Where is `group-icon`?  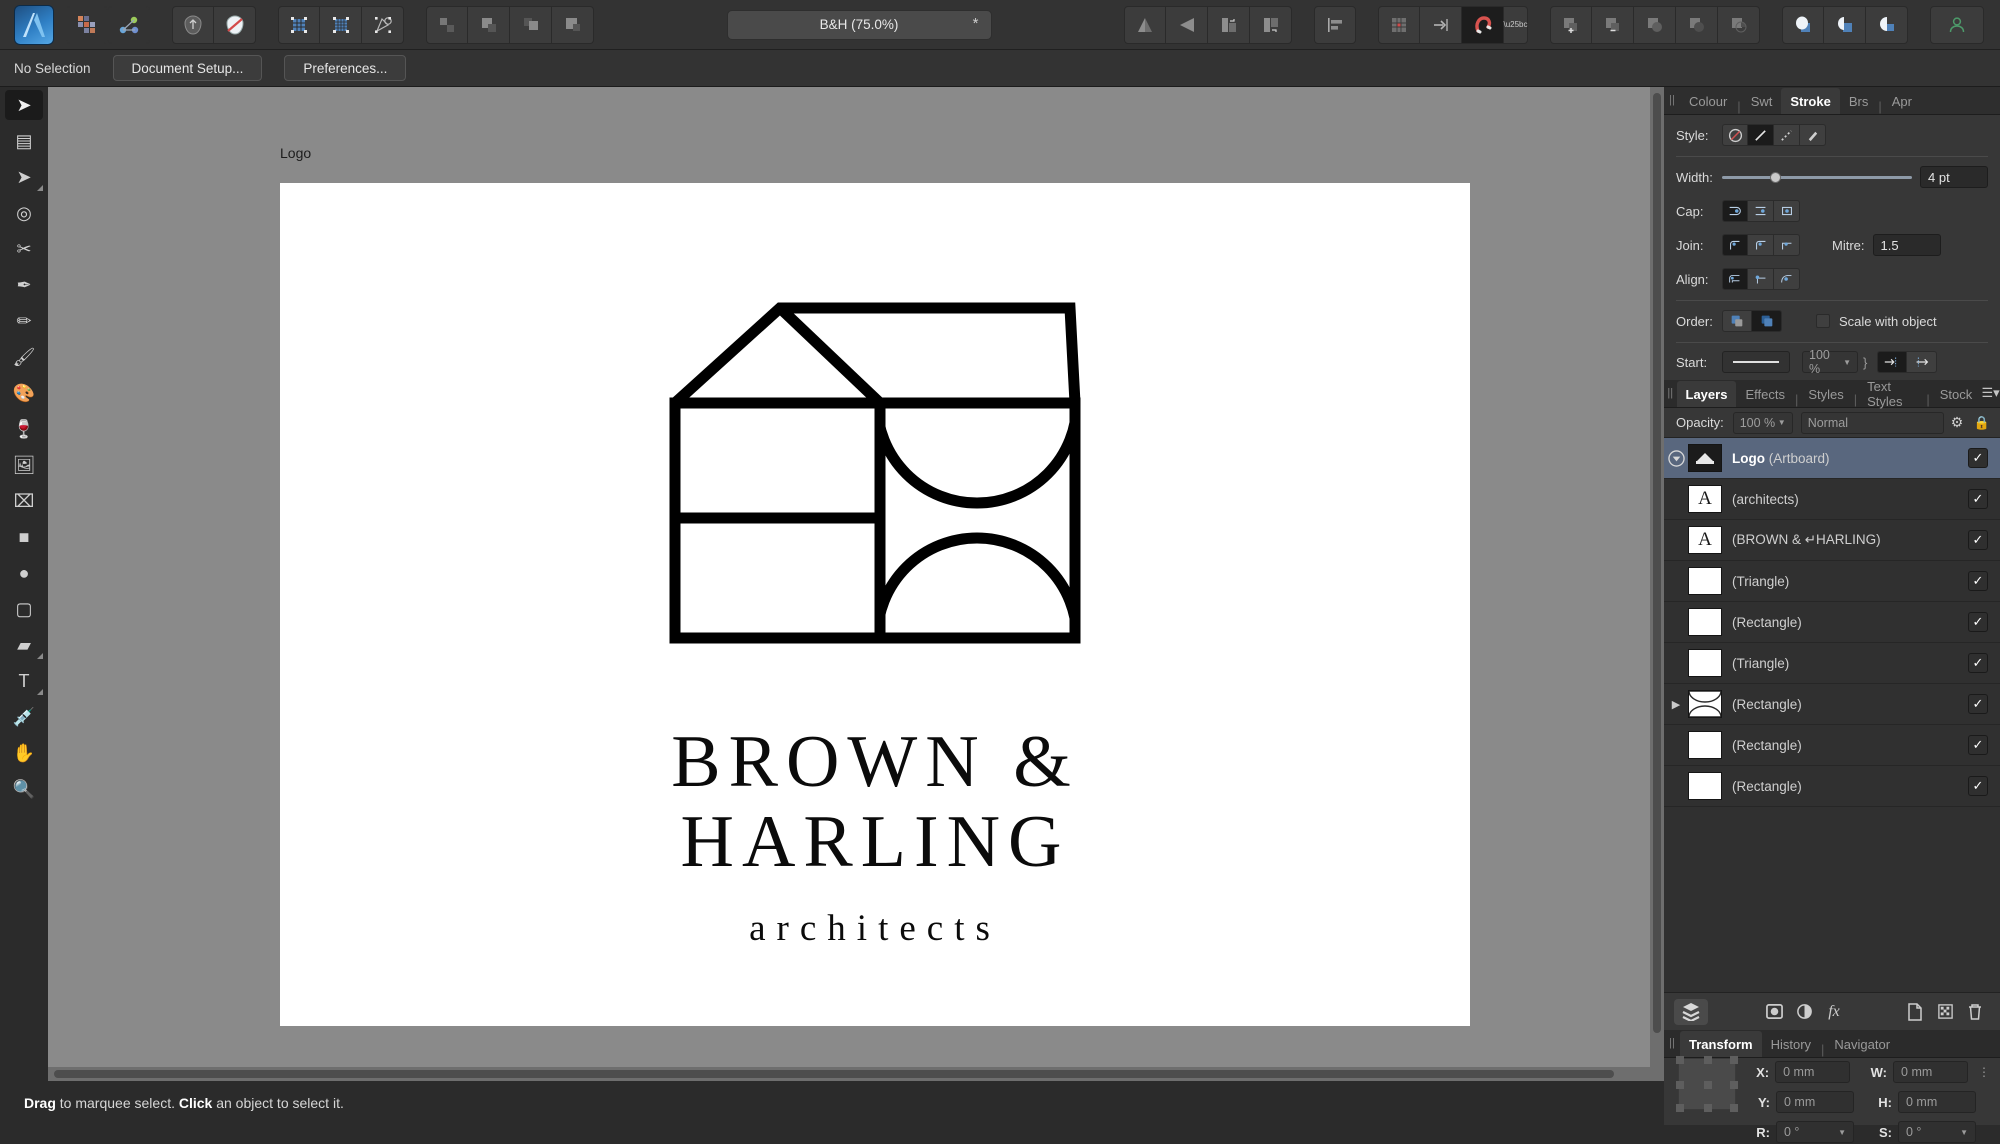 group-icon is located at coordinates (447, 25).